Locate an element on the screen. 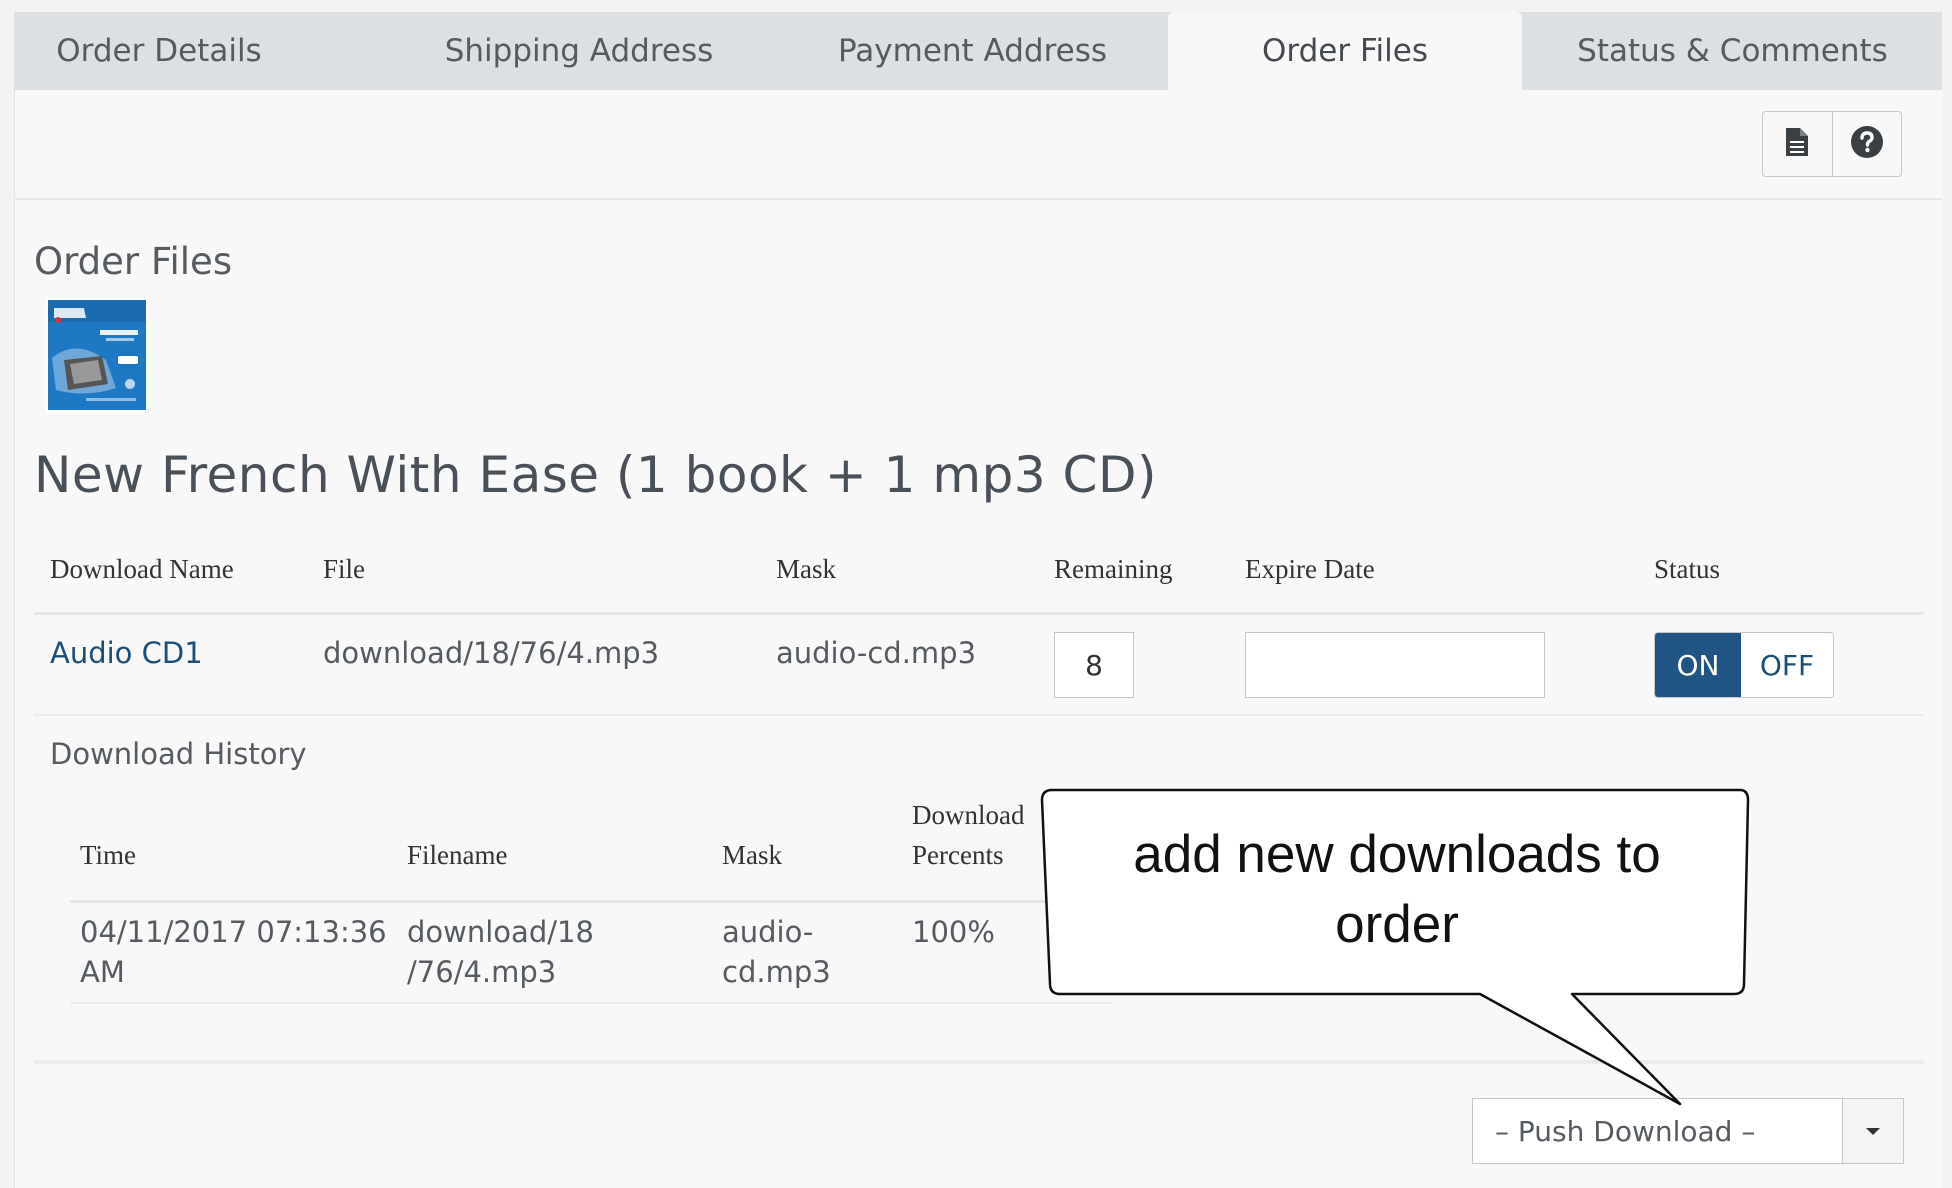 This screenshot has width=1952, height=1188. tab-shipping-address: Shipping Address is located at coordinates (579, 51).